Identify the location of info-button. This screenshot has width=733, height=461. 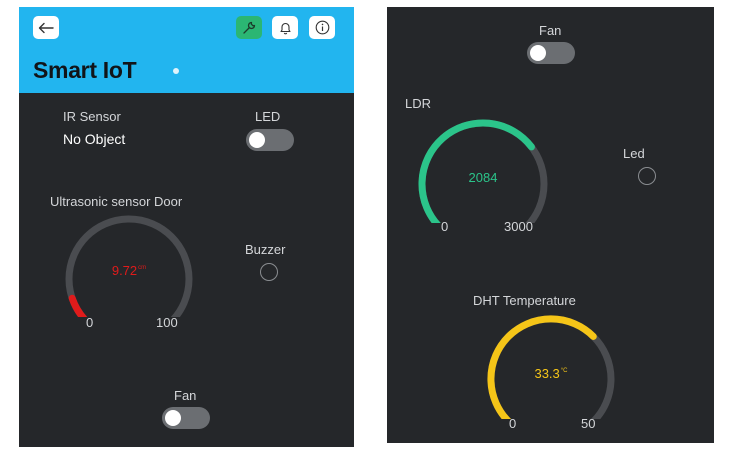
(322, 27).